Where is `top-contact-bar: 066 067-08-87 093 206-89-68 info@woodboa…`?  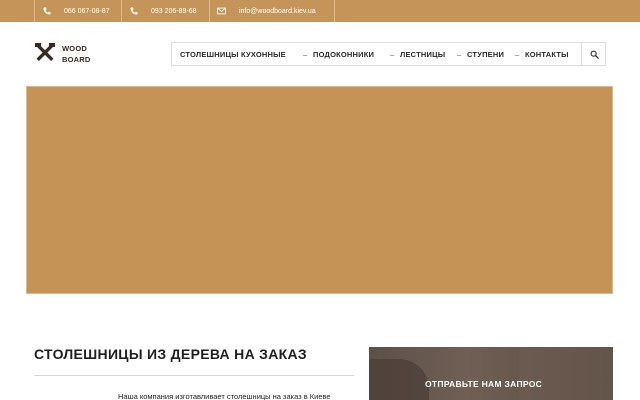
top-contact-bar: 066 067-08-87 093 206-89-68 info@woodboa… is located at coordinates (320, 11).